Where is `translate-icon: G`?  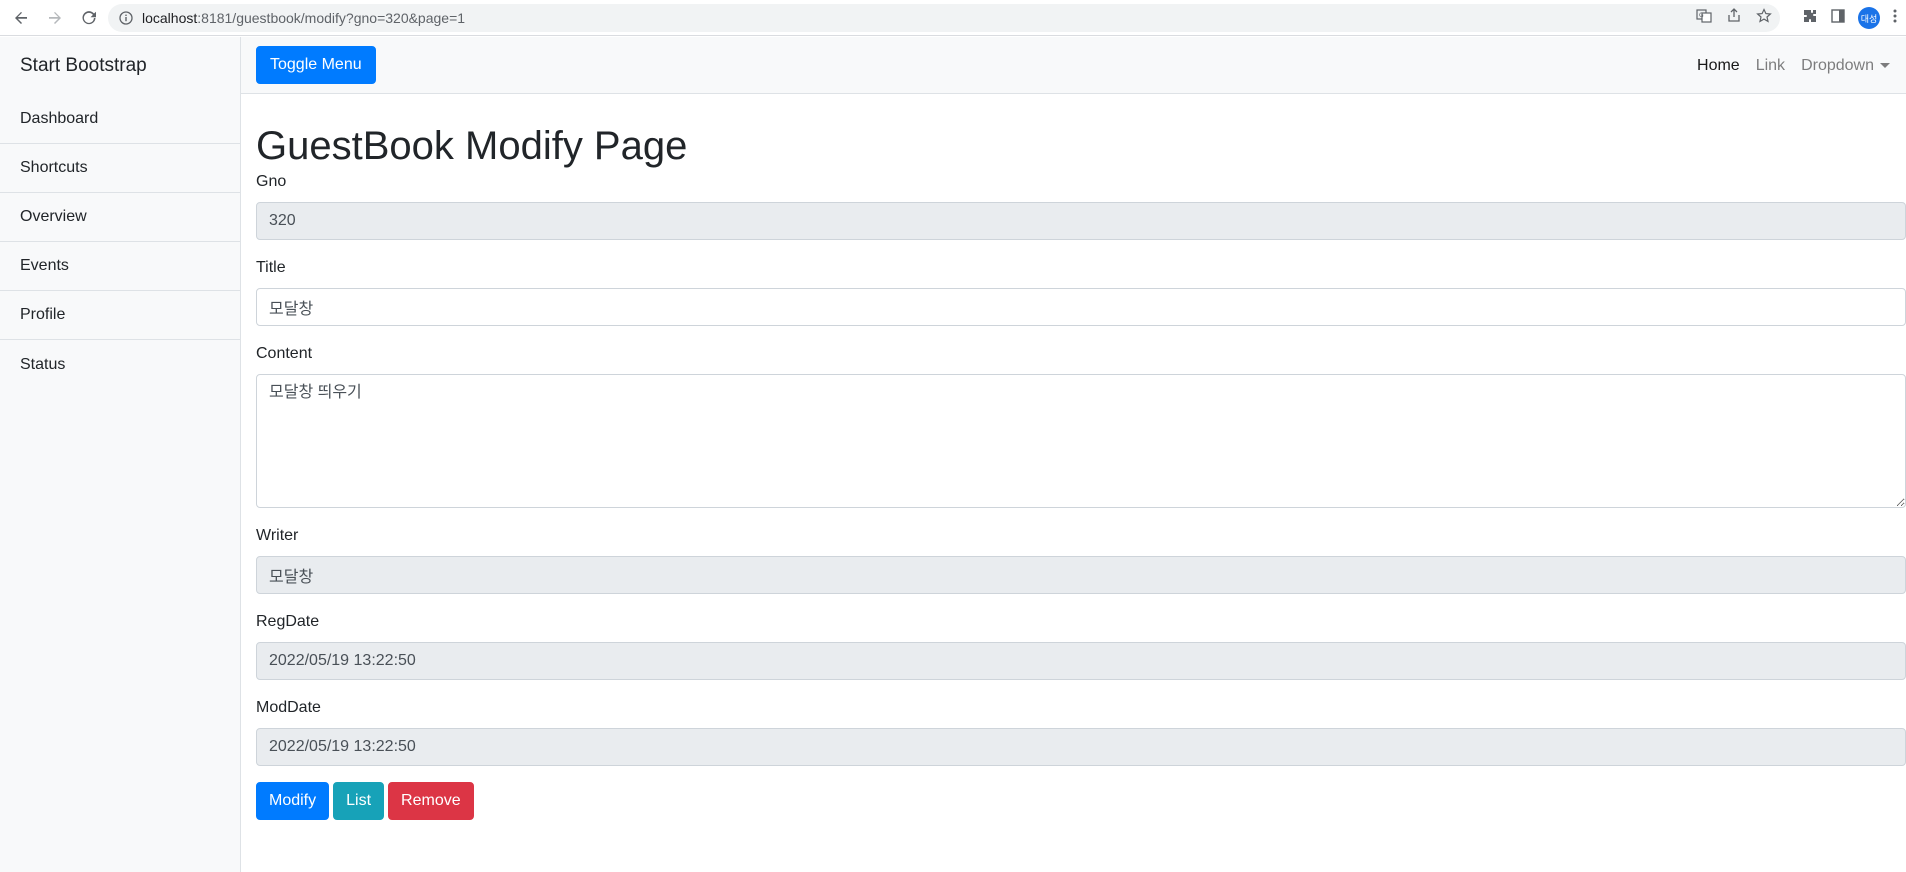 translate-icon: G is located at coordinates (1704, 18).